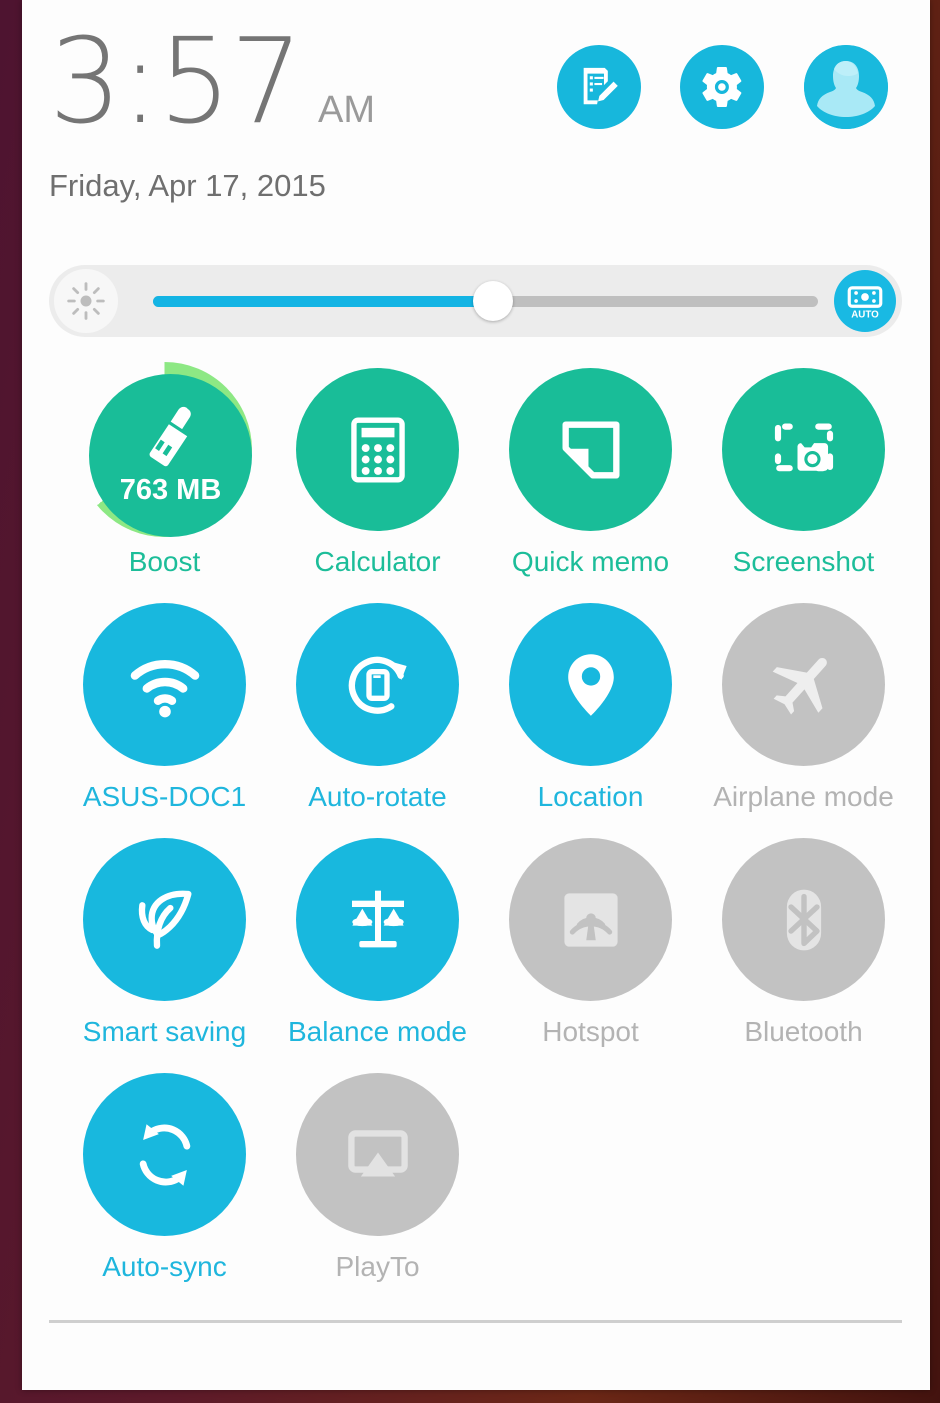 The width and height of the screenshot is (940, 1403). Describe the element at coordinates (803, 561) in the screenshot. I see `tile-screenshot-label: Screenshot` at that location.